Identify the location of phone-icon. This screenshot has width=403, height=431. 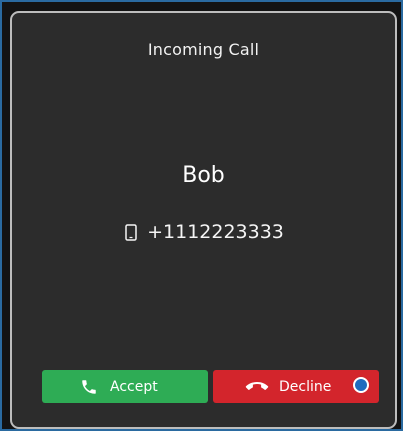
(89, 387).